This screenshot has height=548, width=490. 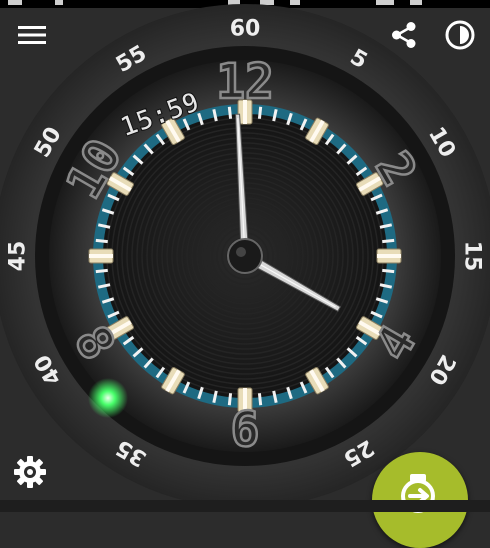 What do you see at coordinates (108, 398) in the screenshot?
I see `status-indicator-glow` at bounding box center [108, 398].